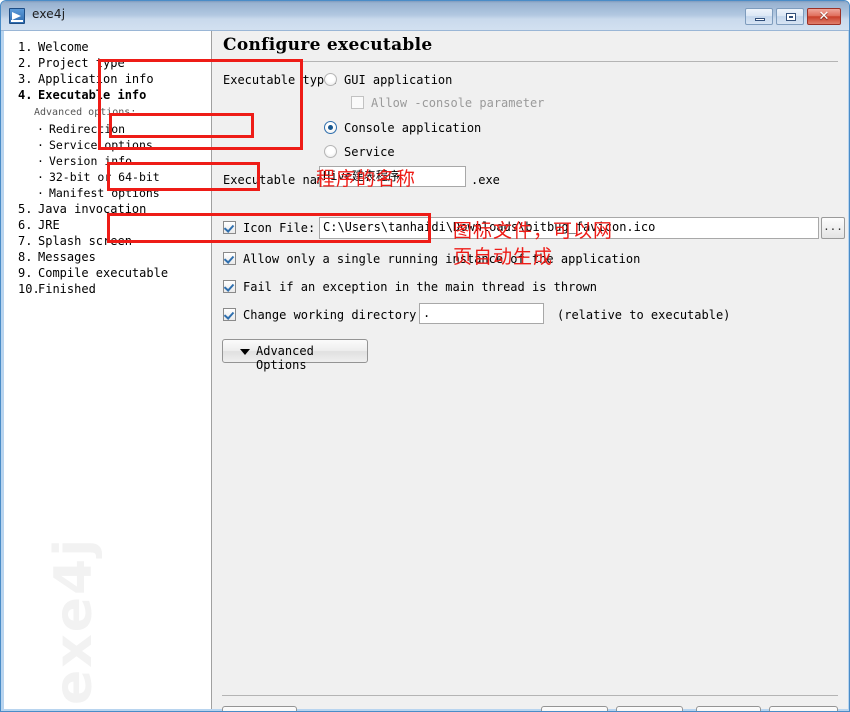 This screenshot has width=850, height=712. What do you see at coordinates (330, 151) in the screenshot?
I see `radio-service` at bounding box center [330, 151].